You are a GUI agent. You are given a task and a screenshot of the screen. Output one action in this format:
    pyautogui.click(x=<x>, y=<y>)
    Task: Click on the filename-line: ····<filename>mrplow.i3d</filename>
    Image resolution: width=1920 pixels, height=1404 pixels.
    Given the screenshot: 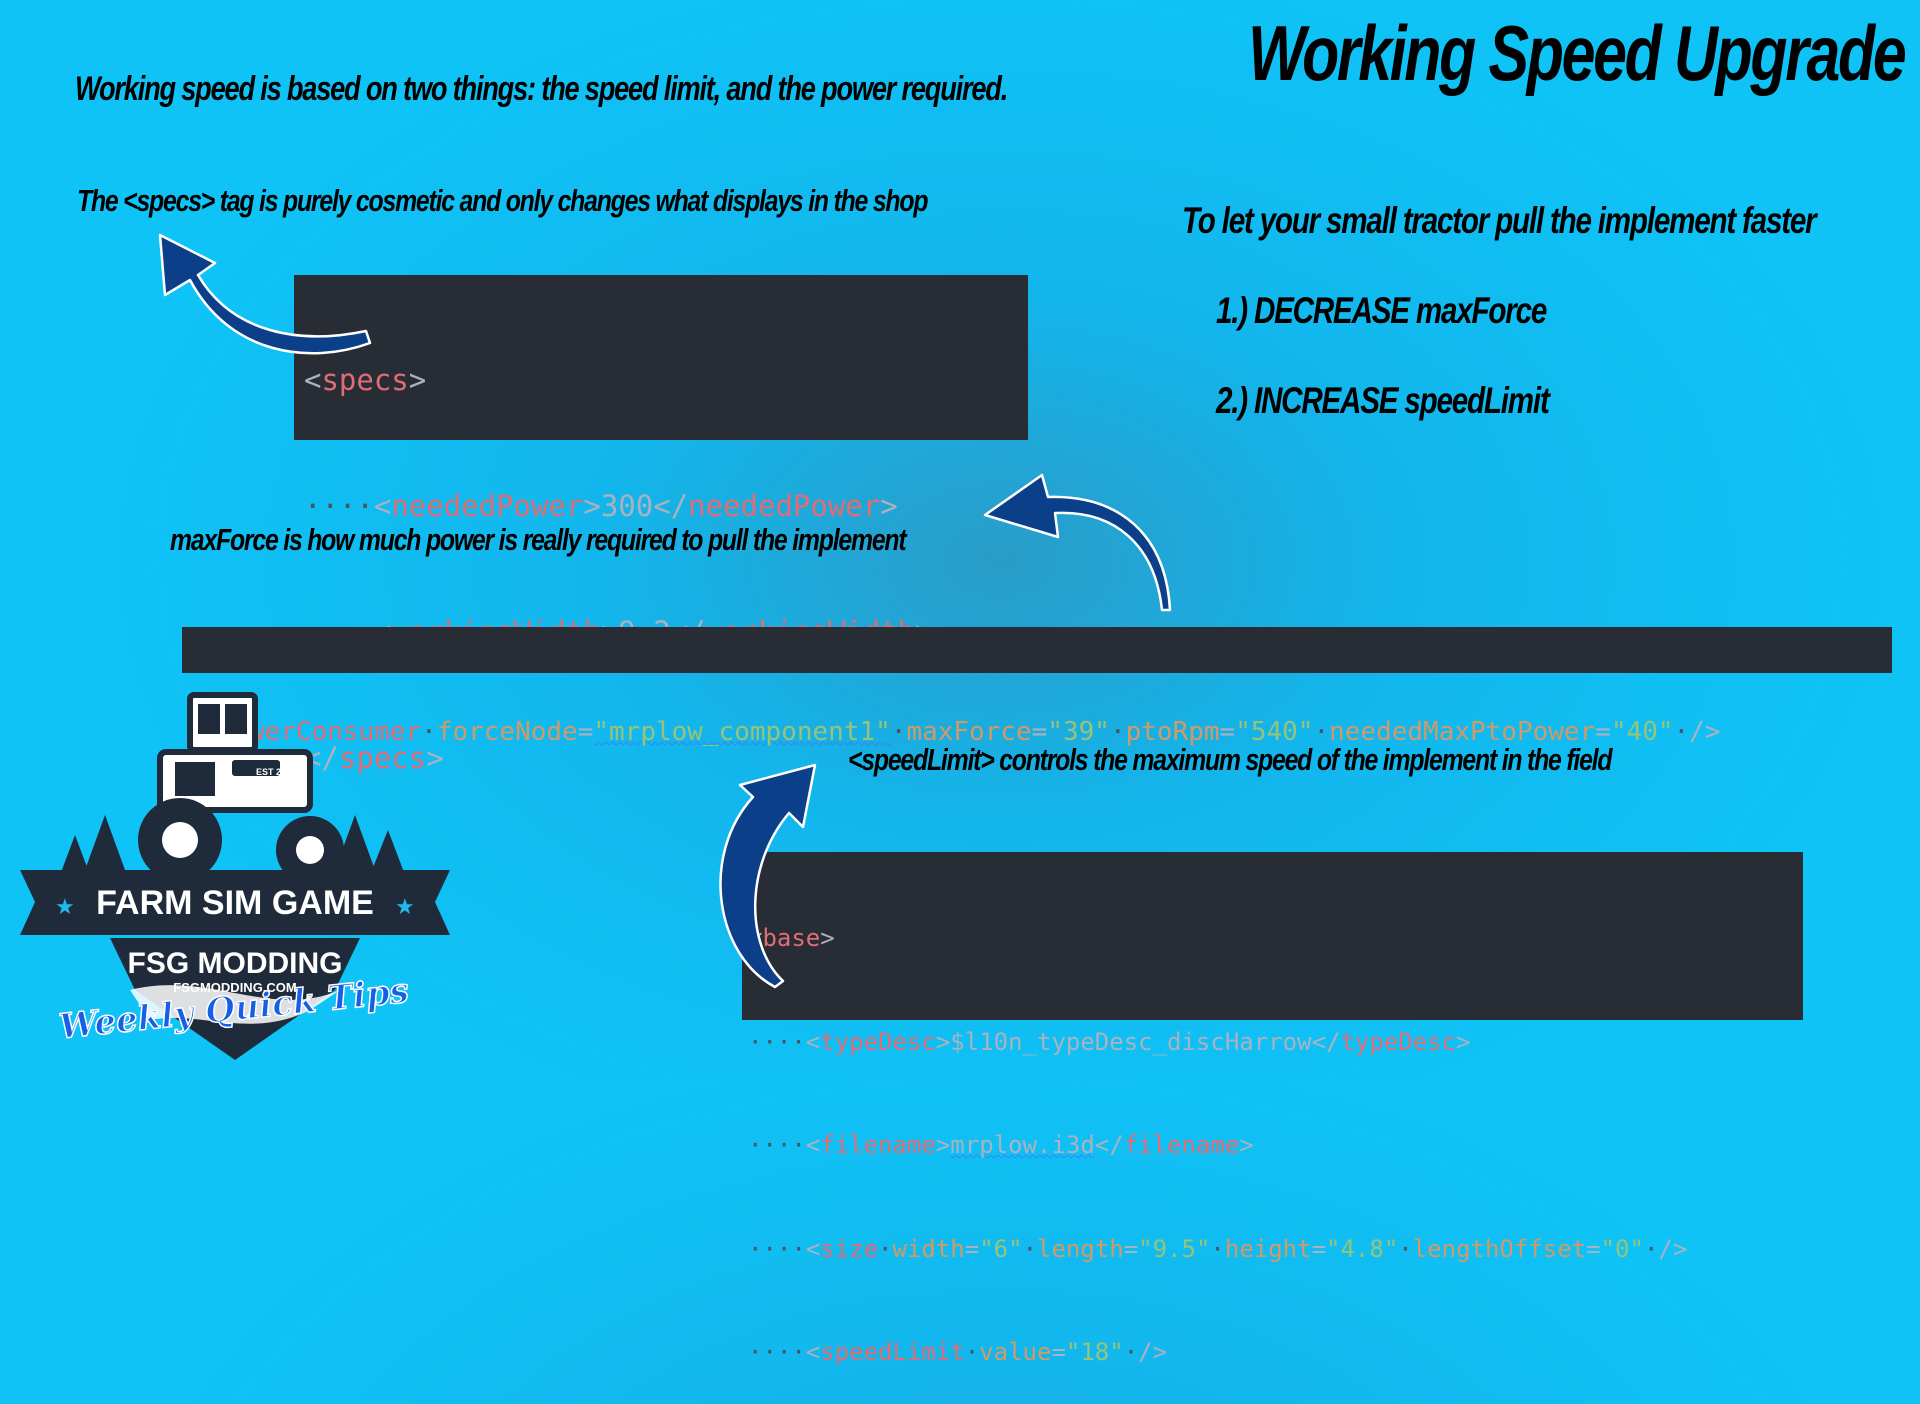 What is the action you would take?
    pyautogui.click(x=1001, y=1145)
    